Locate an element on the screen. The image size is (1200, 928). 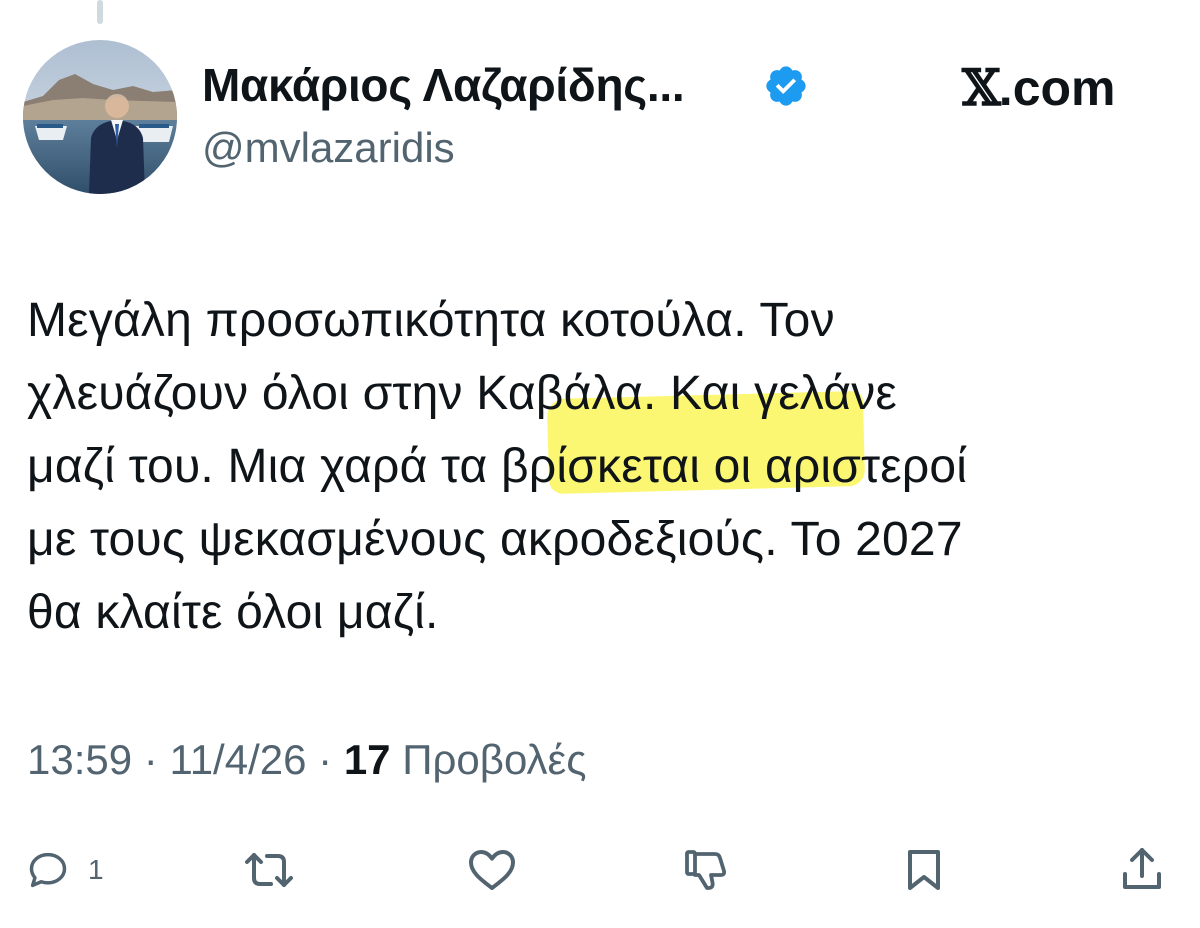
domain-suffix: .com is located at coordinates (1057, 88).